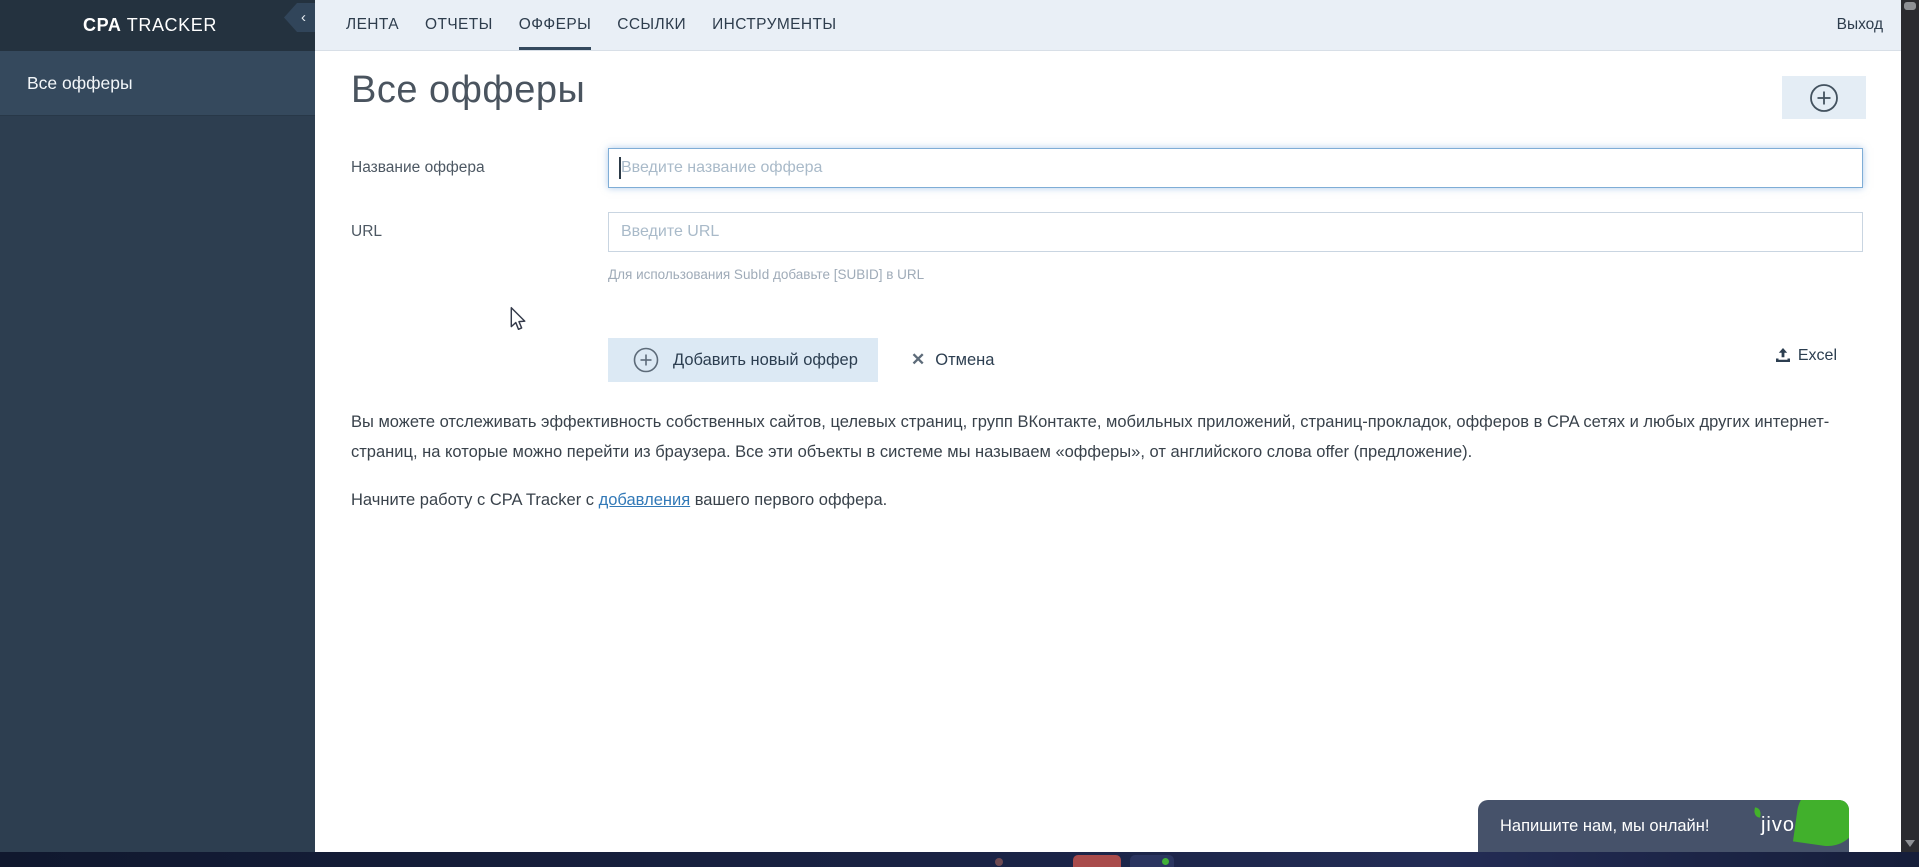 The image size is (1919, 867). I want to click on sidebar-item-label: Все офферы, so click(80, 82).